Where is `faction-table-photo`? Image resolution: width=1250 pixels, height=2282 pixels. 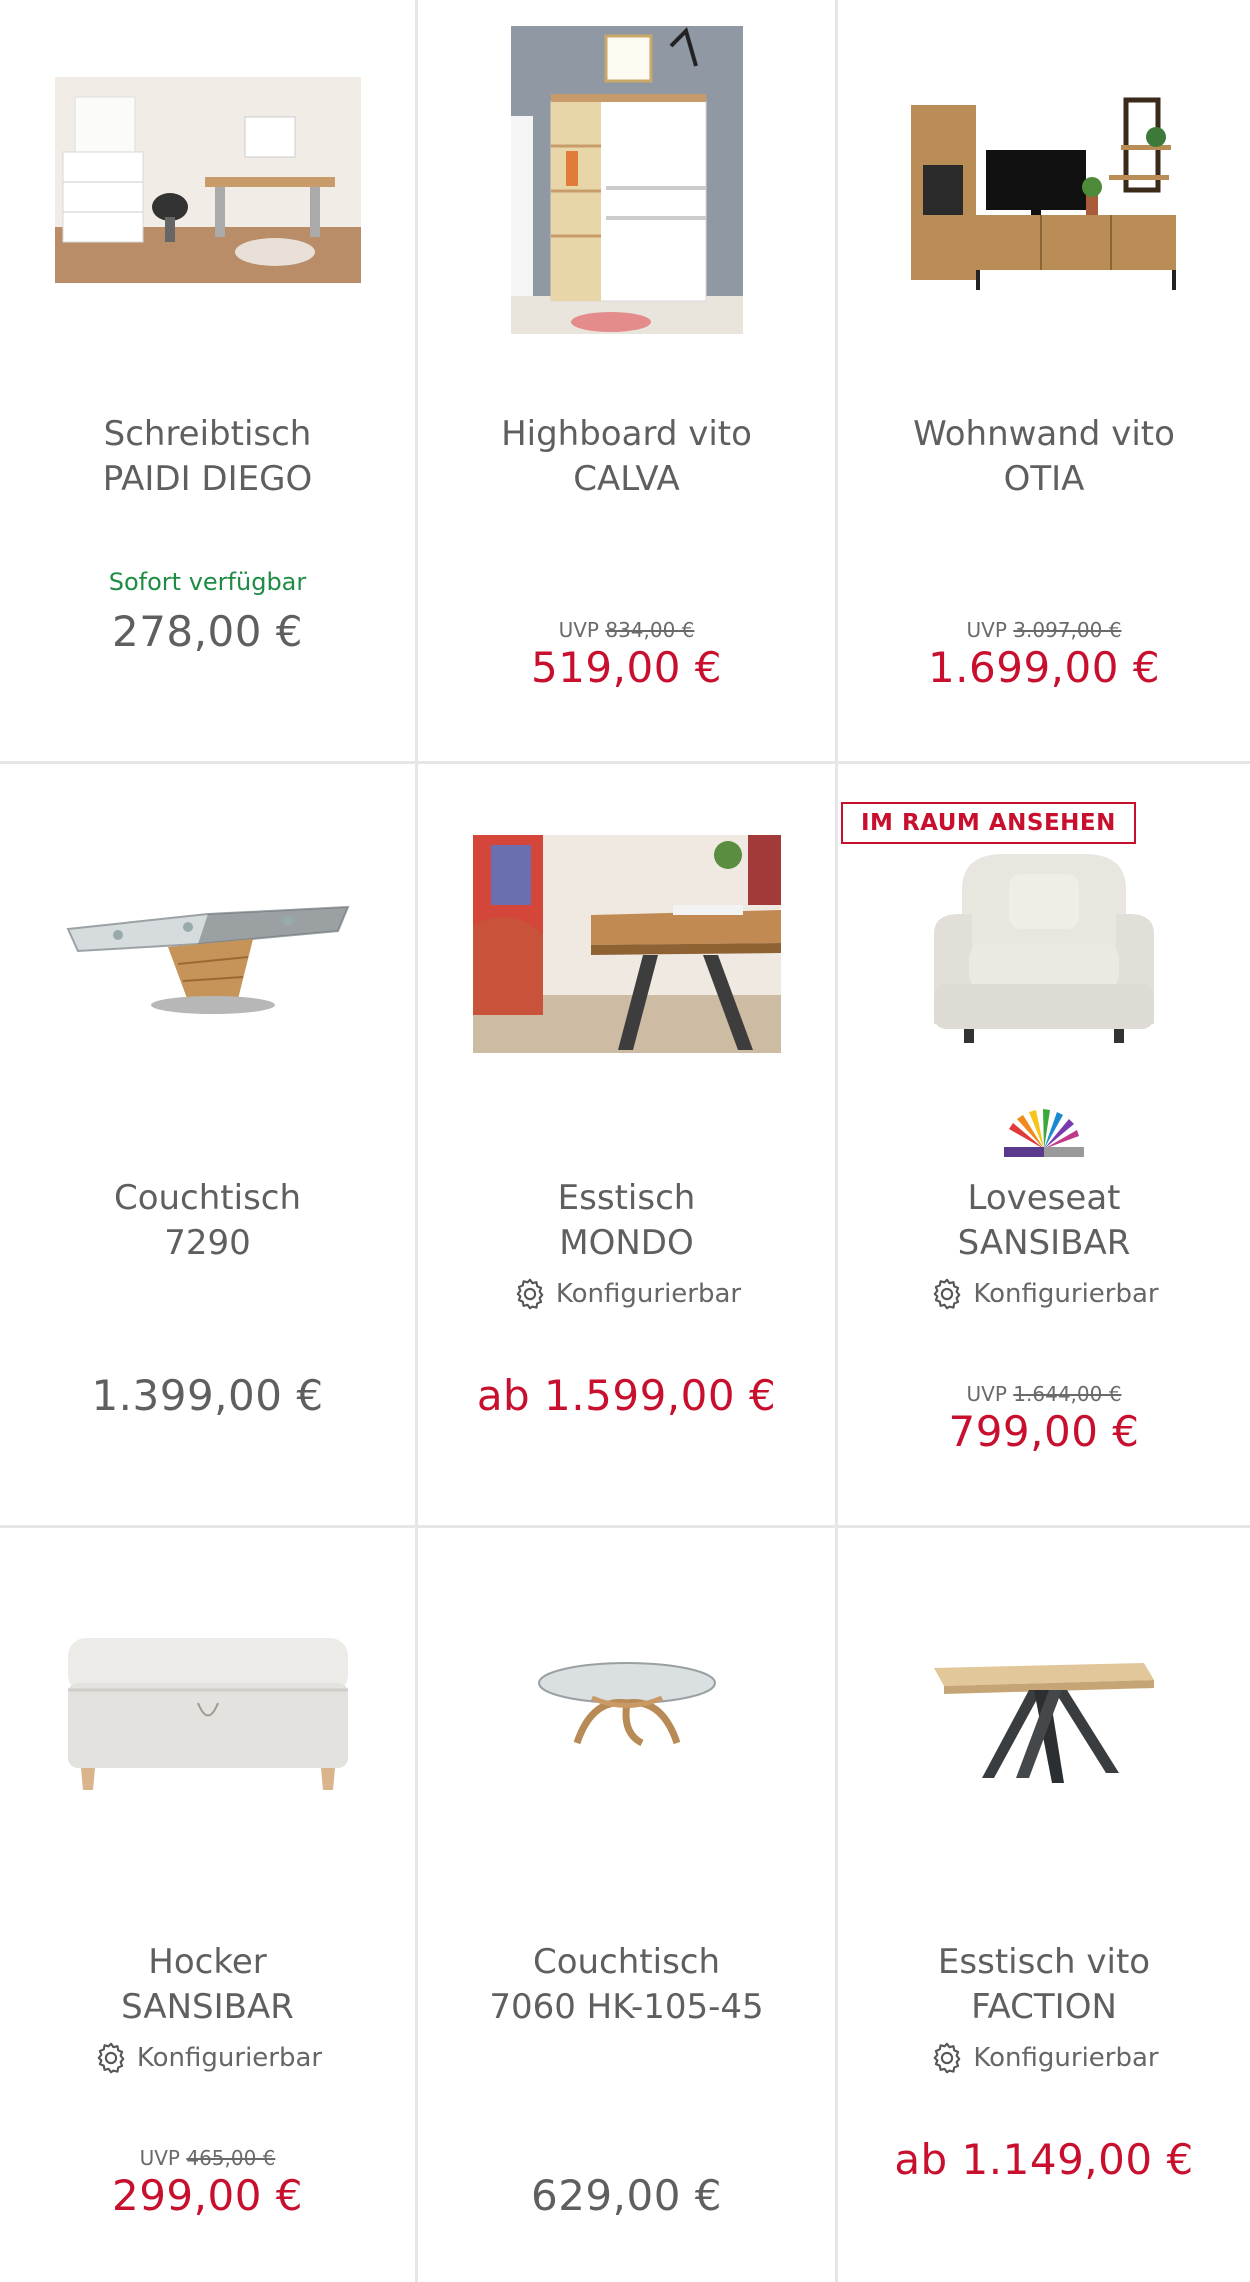
faction-table-photo is located at coordinates (1044, 1708).